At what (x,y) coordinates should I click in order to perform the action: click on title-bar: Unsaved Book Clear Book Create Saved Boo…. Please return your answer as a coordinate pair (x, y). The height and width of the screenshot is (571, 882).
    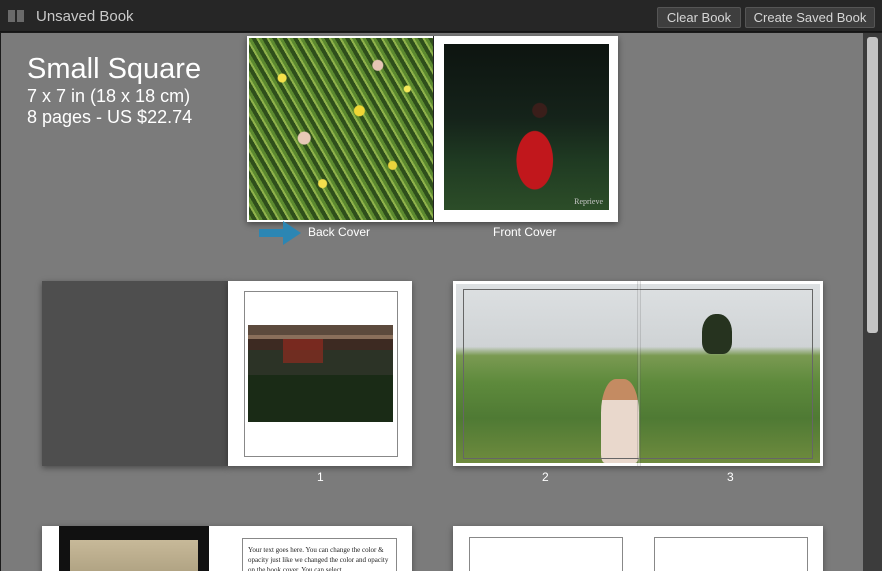
    Looking at the image, I should click on (441, 16).